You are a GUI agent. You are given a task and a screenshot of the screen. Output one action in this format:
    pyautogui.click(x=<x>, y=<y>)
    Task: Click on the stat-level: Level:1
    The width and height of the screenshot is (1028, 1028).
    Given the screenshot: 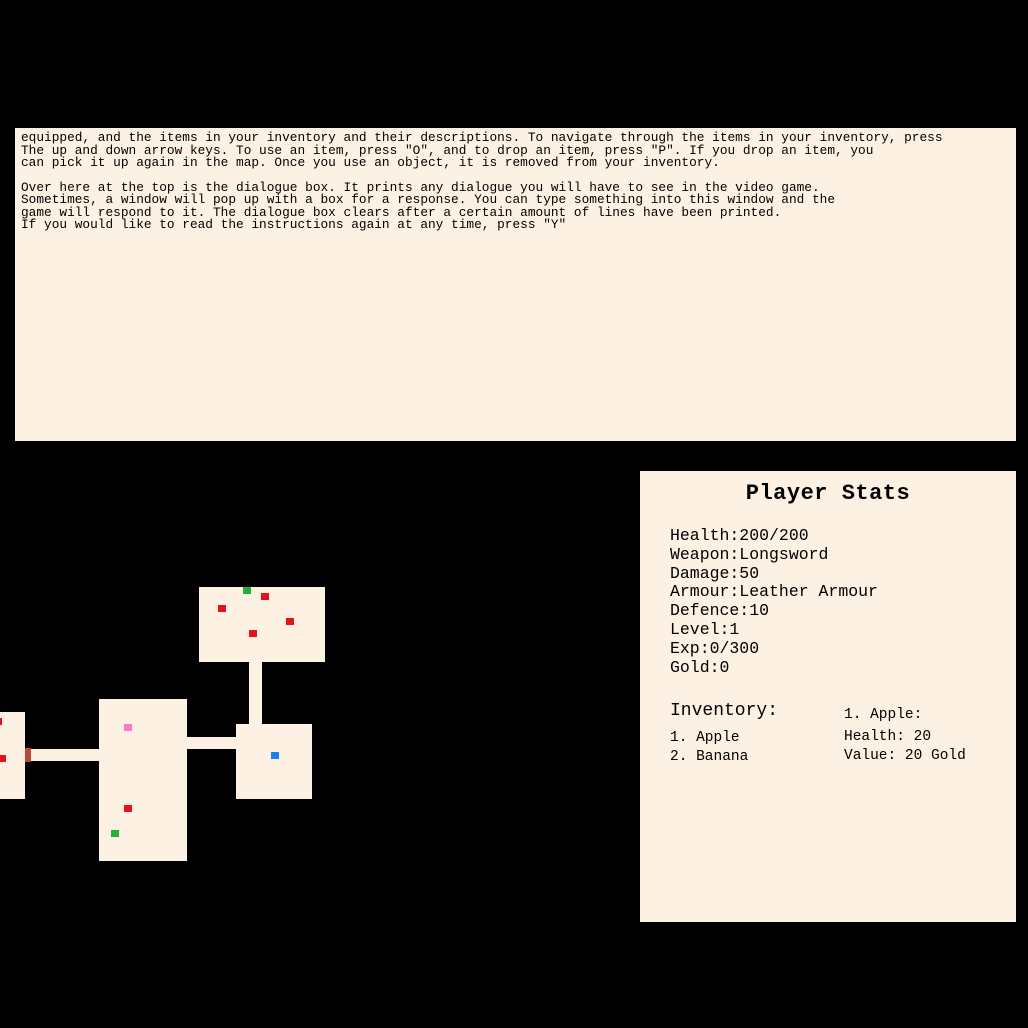 What is the action you would take?
    pyautogui.click(x=705, y=629)
    